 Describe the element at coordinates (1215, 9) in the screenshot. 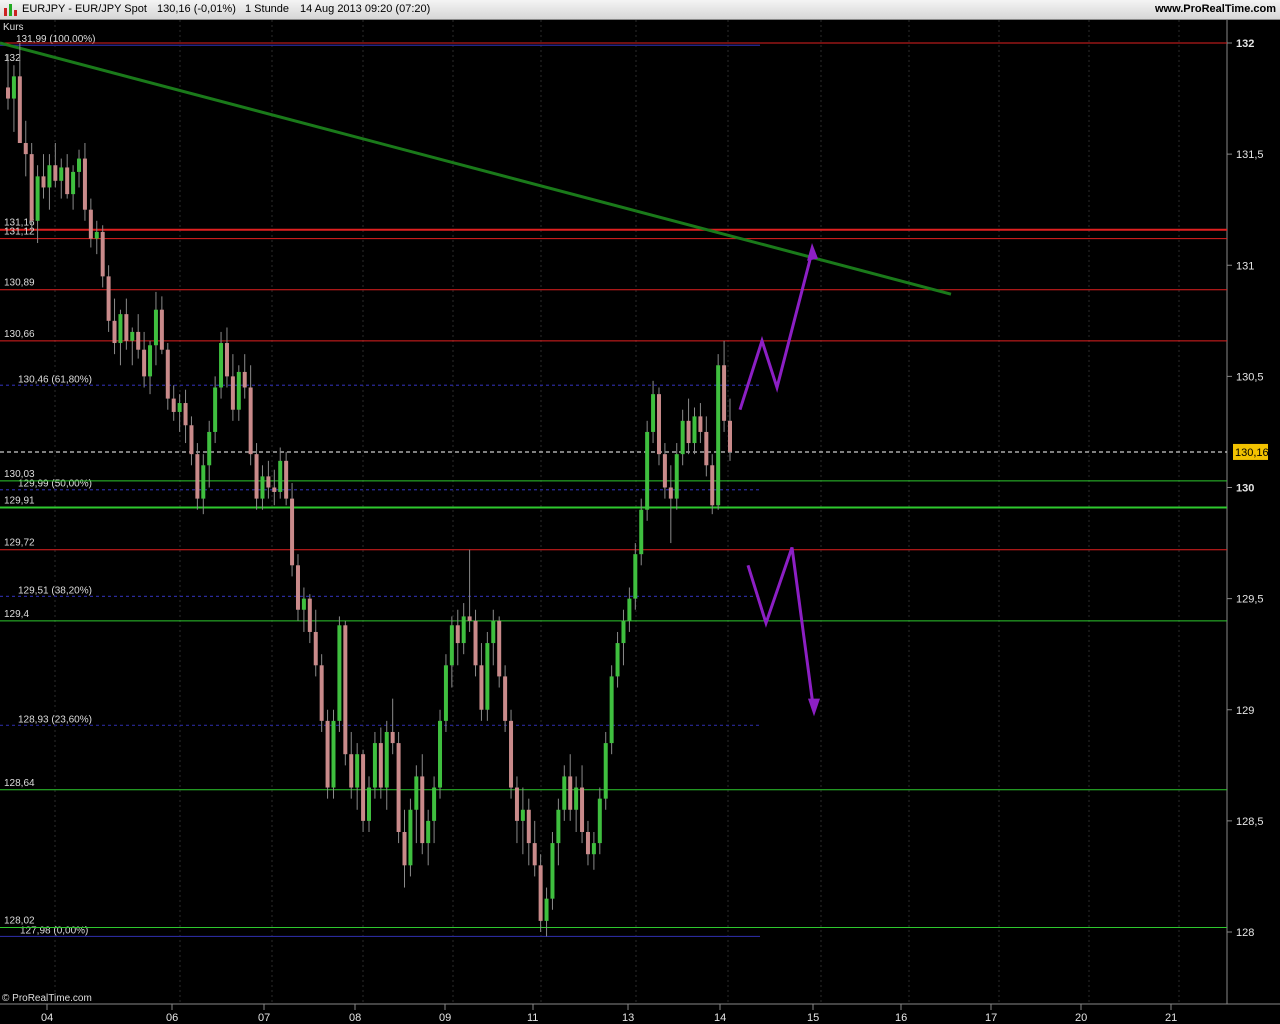

I see `brand-link: www.ProRealTime.com` at that location.